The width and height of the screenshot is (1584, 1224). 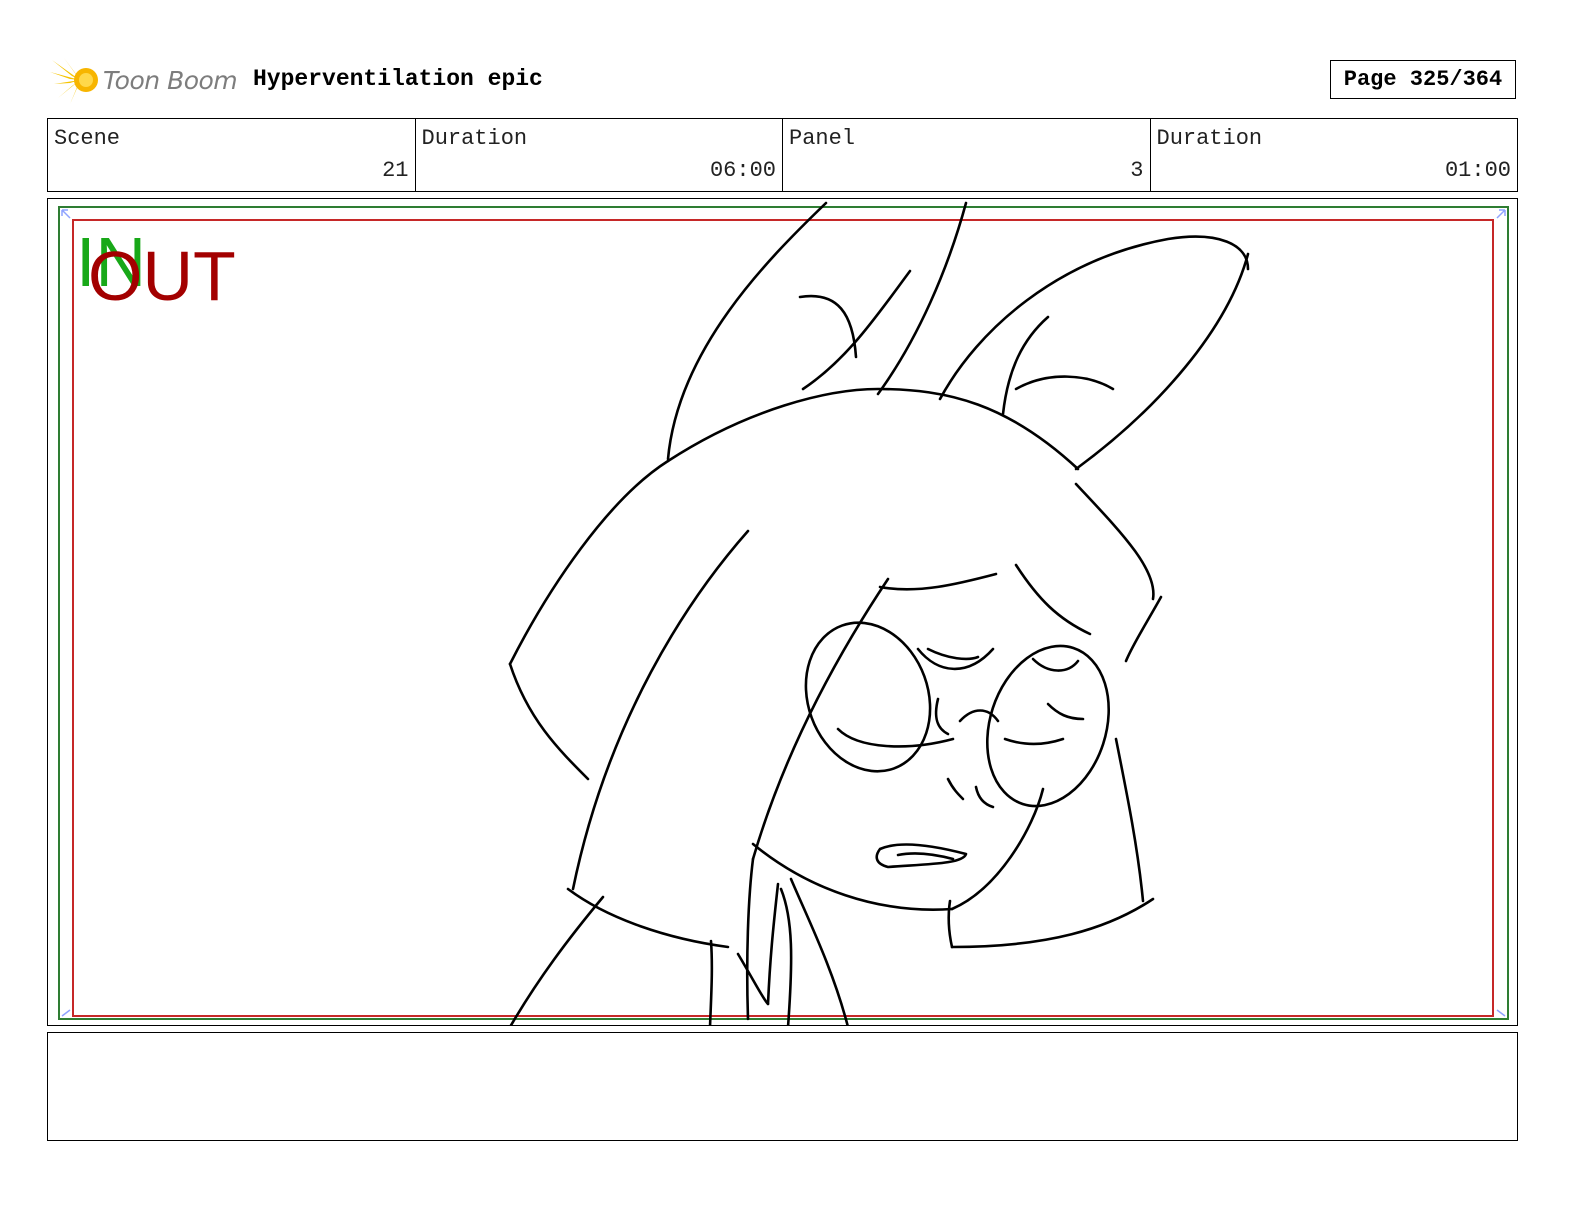 I want to click on panel-notes-box, so click(x=782, y=1086).